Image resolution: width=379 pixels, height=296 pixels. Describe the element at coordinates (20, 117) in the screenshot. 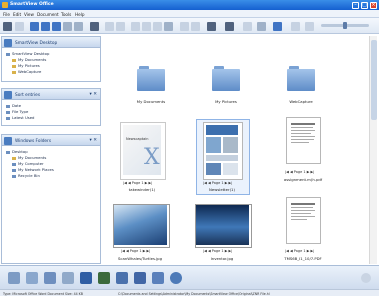

I see `sort-item-latest-used: Latest Used` at that location.